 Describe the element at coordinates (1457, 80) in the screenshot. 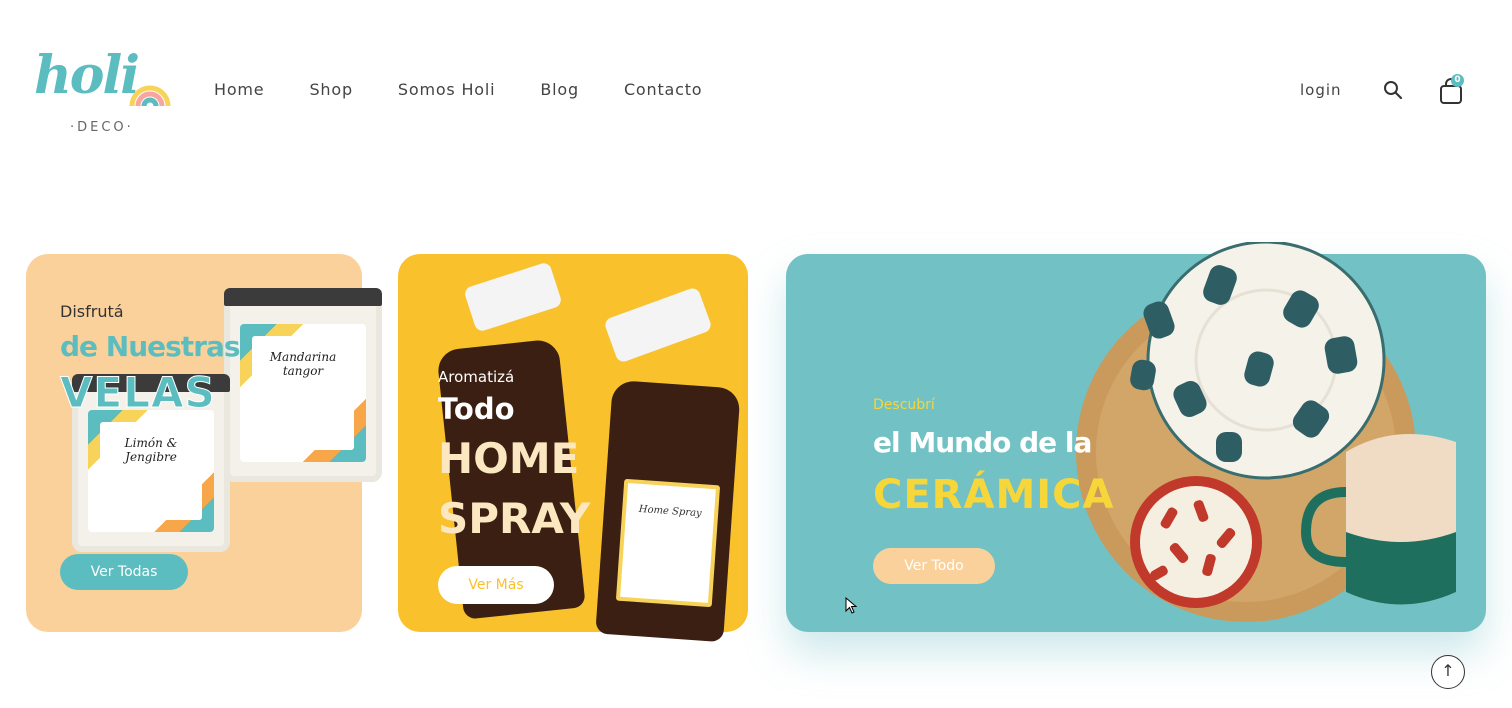

I see `cart-count-badge: 0` at that location.